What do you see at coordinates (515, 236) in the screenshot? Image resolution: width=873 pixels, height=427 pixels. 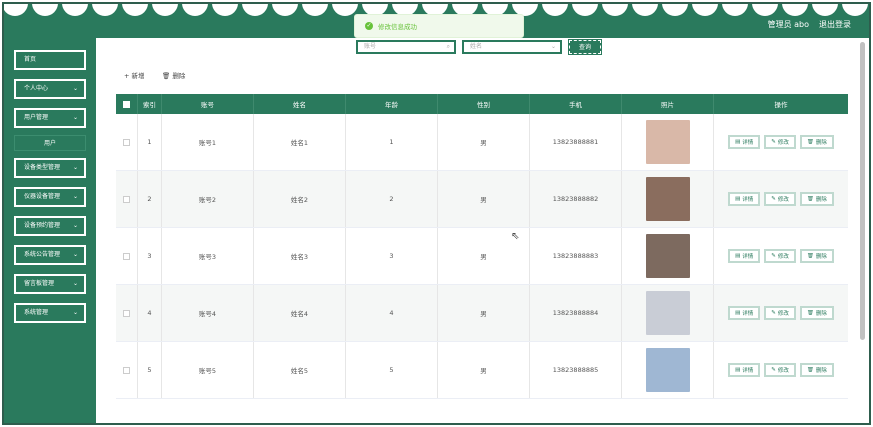 I see `mouse-cursor-icon: ⇖` at bounding box center [515, 236].